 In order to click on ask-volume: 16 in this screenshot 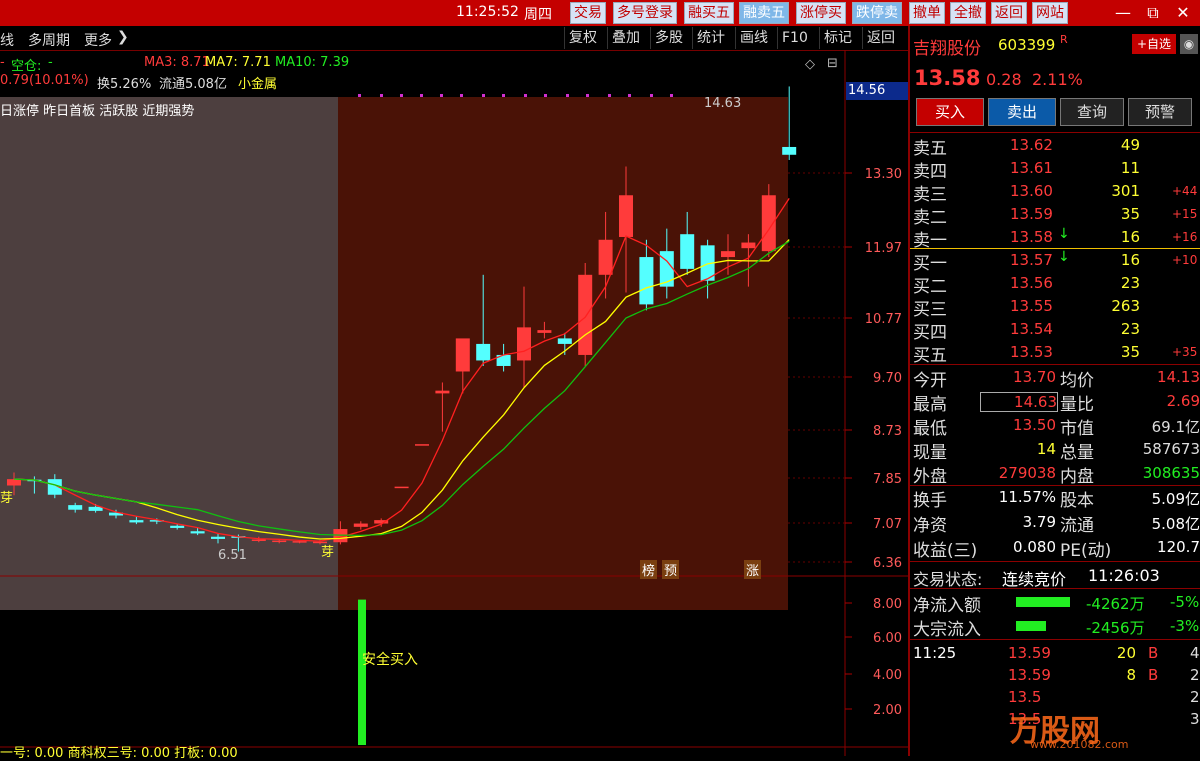, I will do `click(1130, 237)`.